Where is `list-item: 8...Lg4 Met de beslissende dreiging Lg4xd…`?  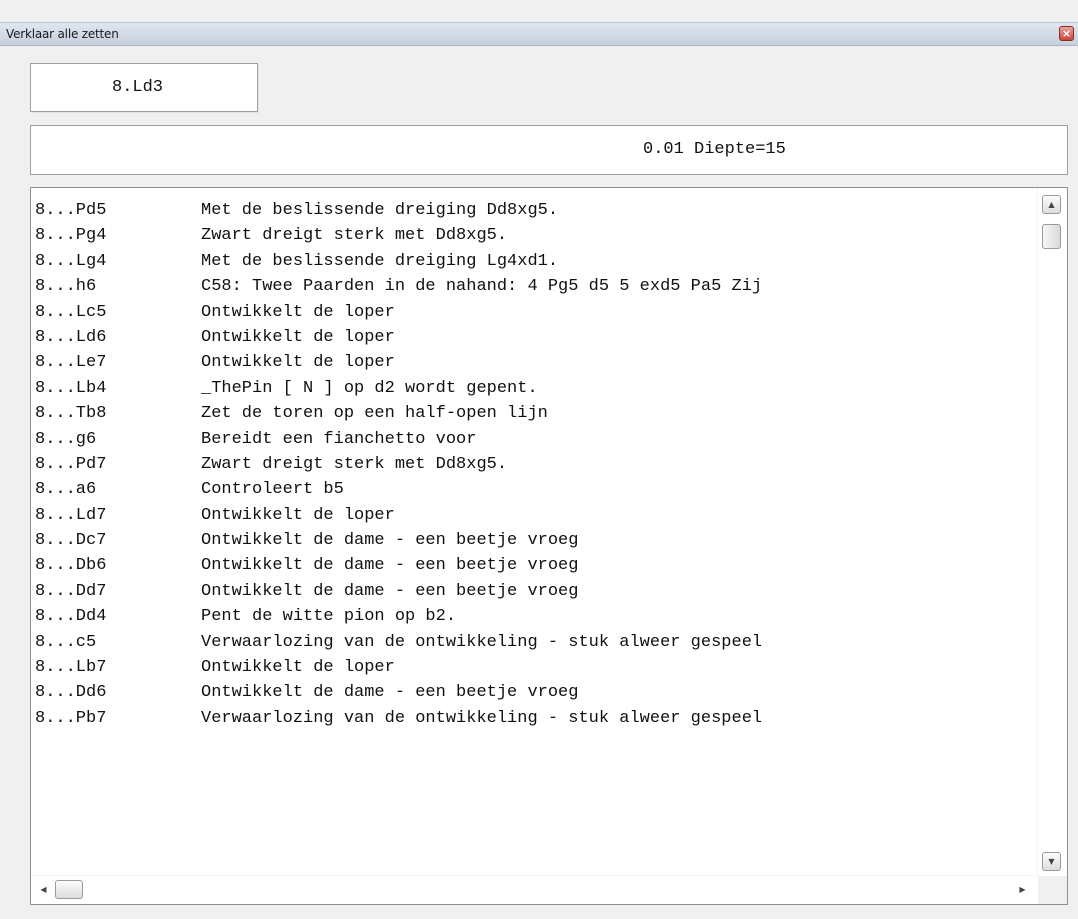
list-item: 8...Lg4 Met de beslissende dreiging Lg4xd… is located at coordinates (536, 261).